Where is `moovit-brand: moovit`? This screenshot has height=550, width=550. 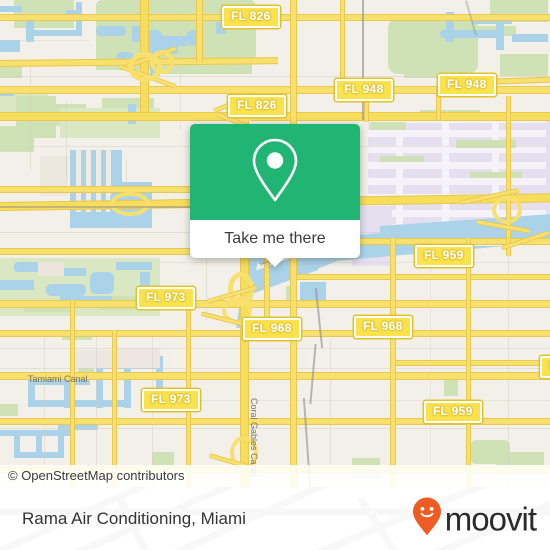 moovit-brand: moovit is located at coordinates (474, 518).